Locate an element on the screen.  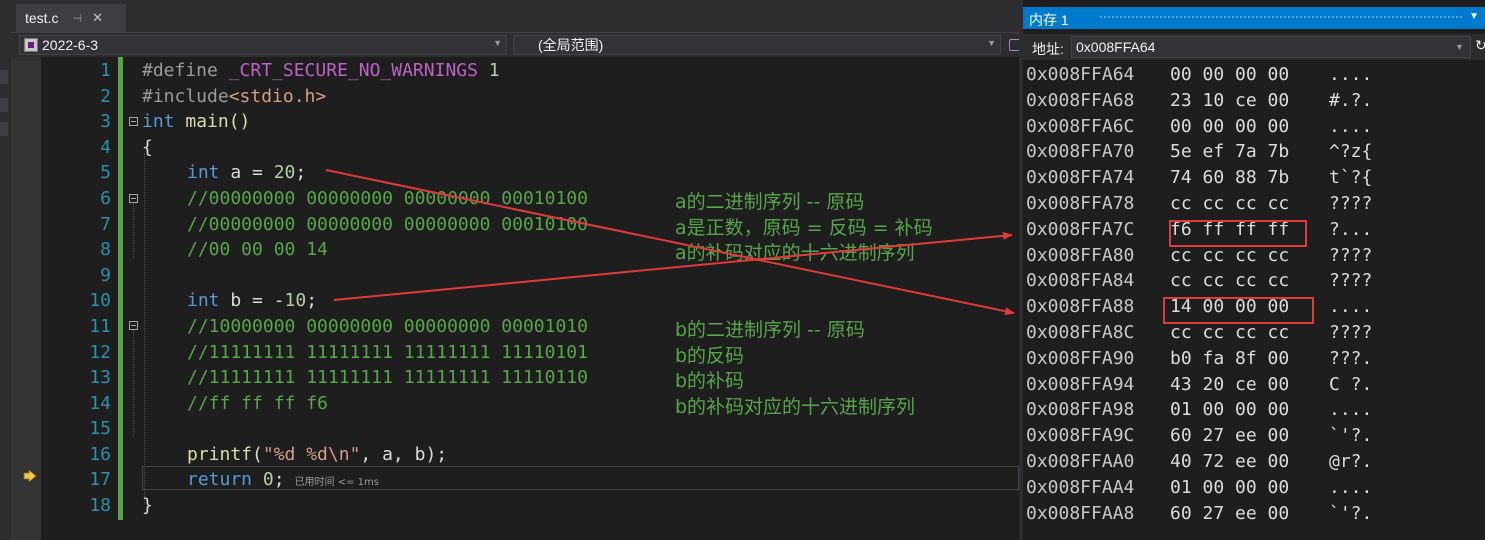
code-line-8: //00 00 00 14 is located at coordinates (257, 249).